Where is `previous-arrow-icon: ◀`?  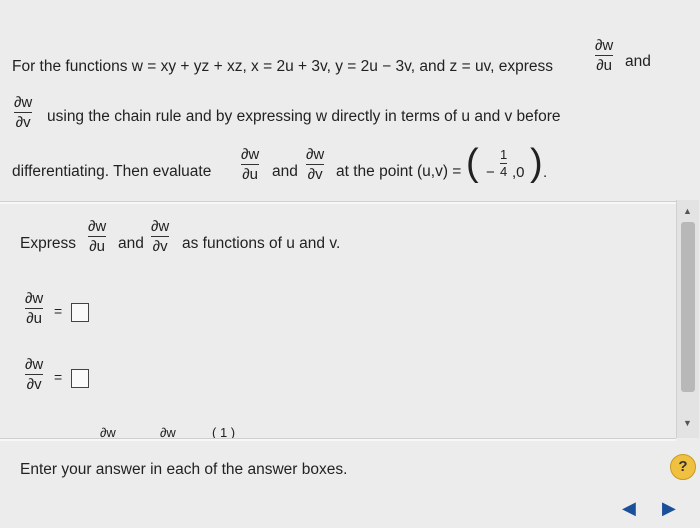
previous-arrow-icon: ◀ is located at coordinates (629, 508).